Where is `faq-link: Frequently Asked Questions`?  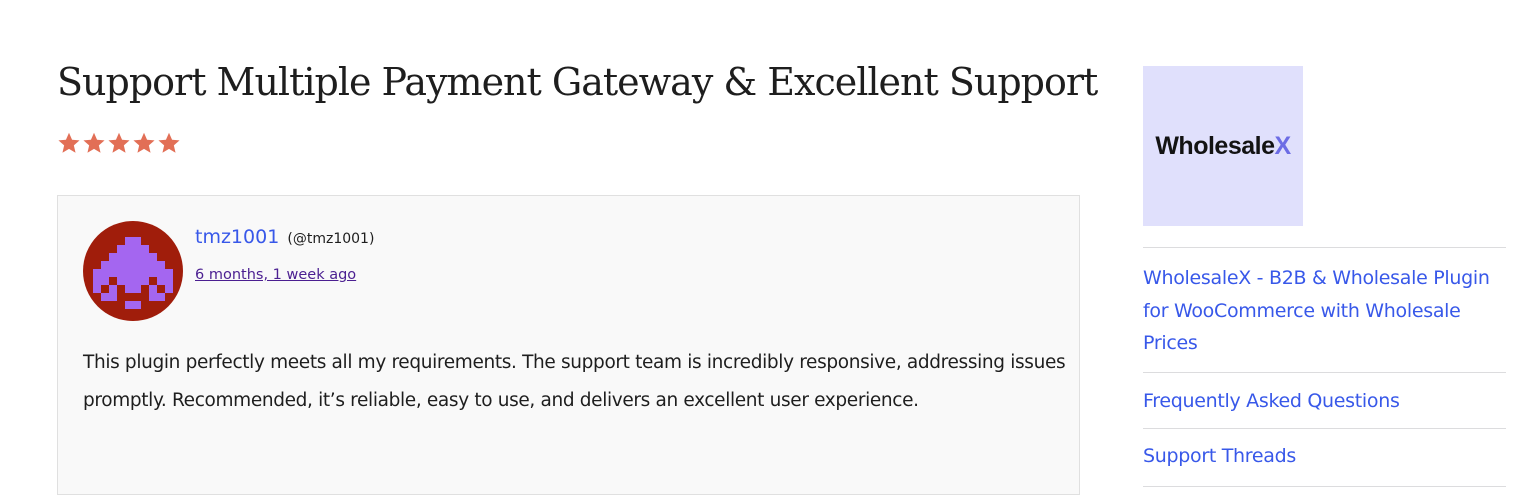
faq-link: Frequently Asked Questions is located at coordinates (1324, 401).